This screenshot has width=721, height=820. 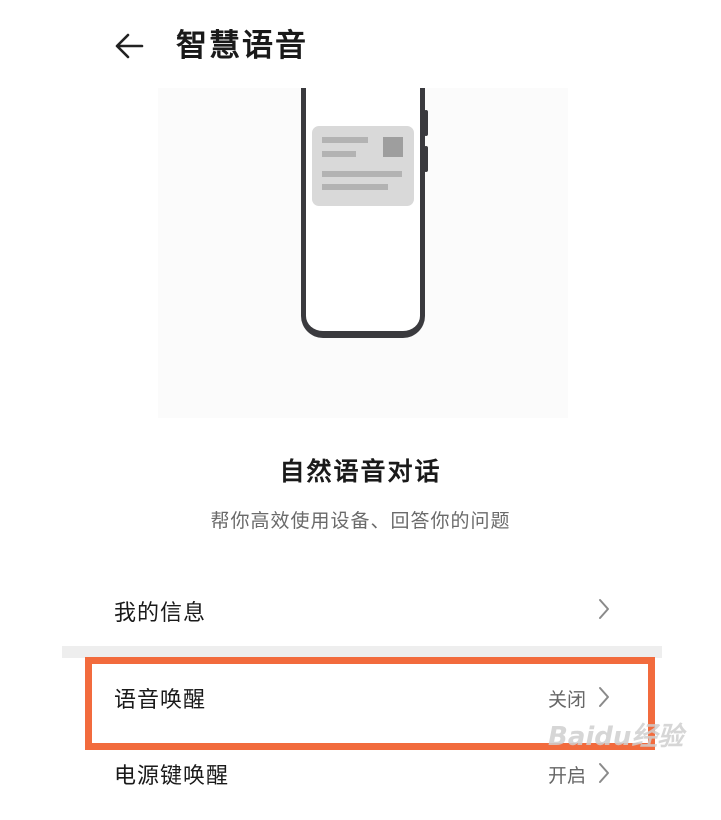 I want to click on header-bar: 智慧语音, so click(x=360, y=45).